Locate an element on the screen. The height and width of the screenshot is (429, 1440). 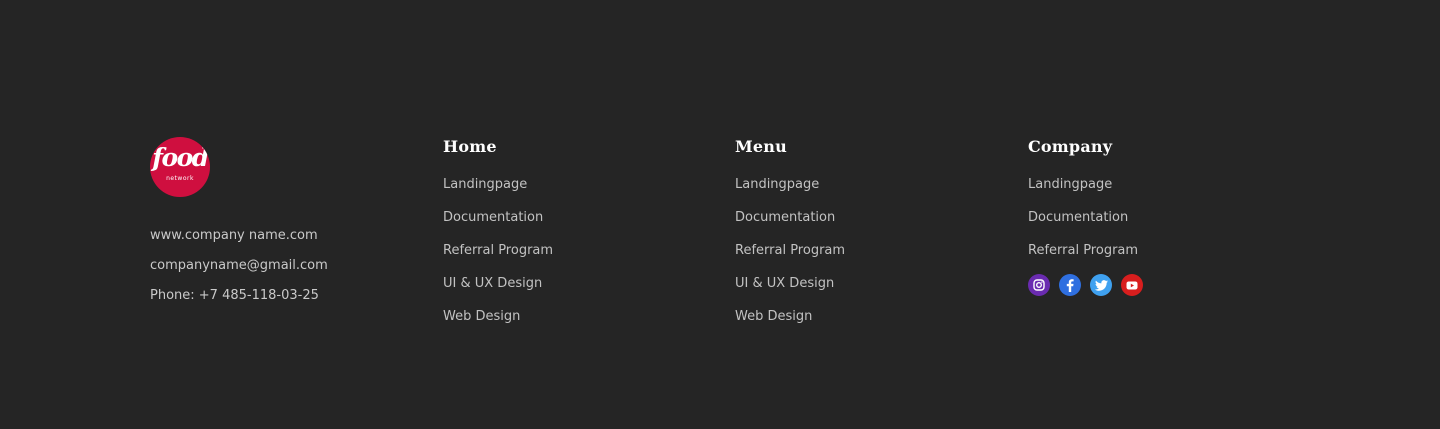
menu-heading: Menu is located at coordinates (761, 146).